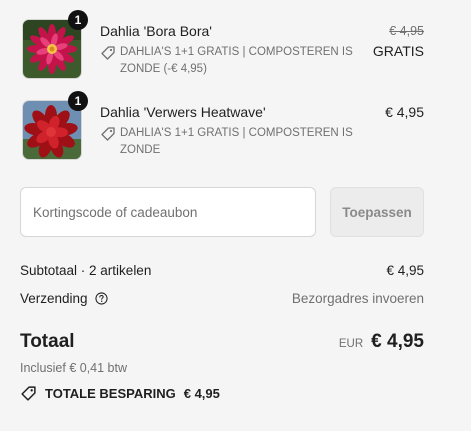 Image resolution: width=471 pixels, height=431 pixels. What do you see at coordinates (222, 270) in the screenshot?
I see `subtotal-row: Subtotaal · 2 artikelen € 4,95` at bounding box center [222, 270].